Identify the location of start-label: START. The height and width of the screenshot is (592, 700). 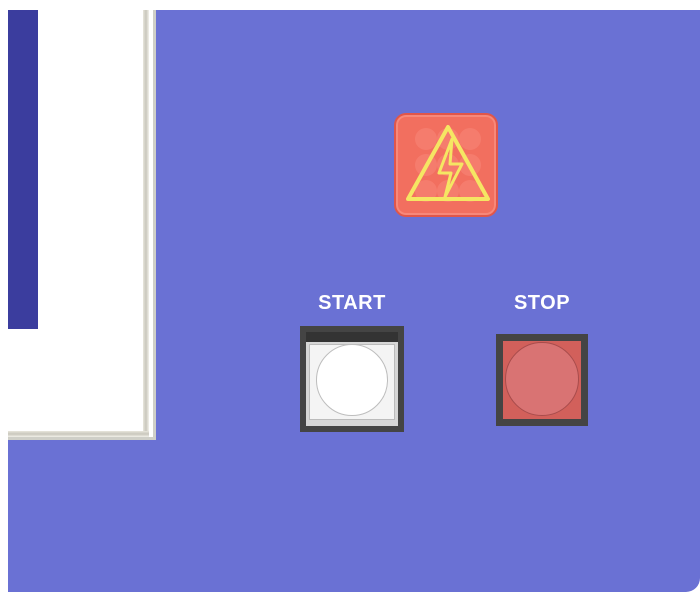
(352, 303).